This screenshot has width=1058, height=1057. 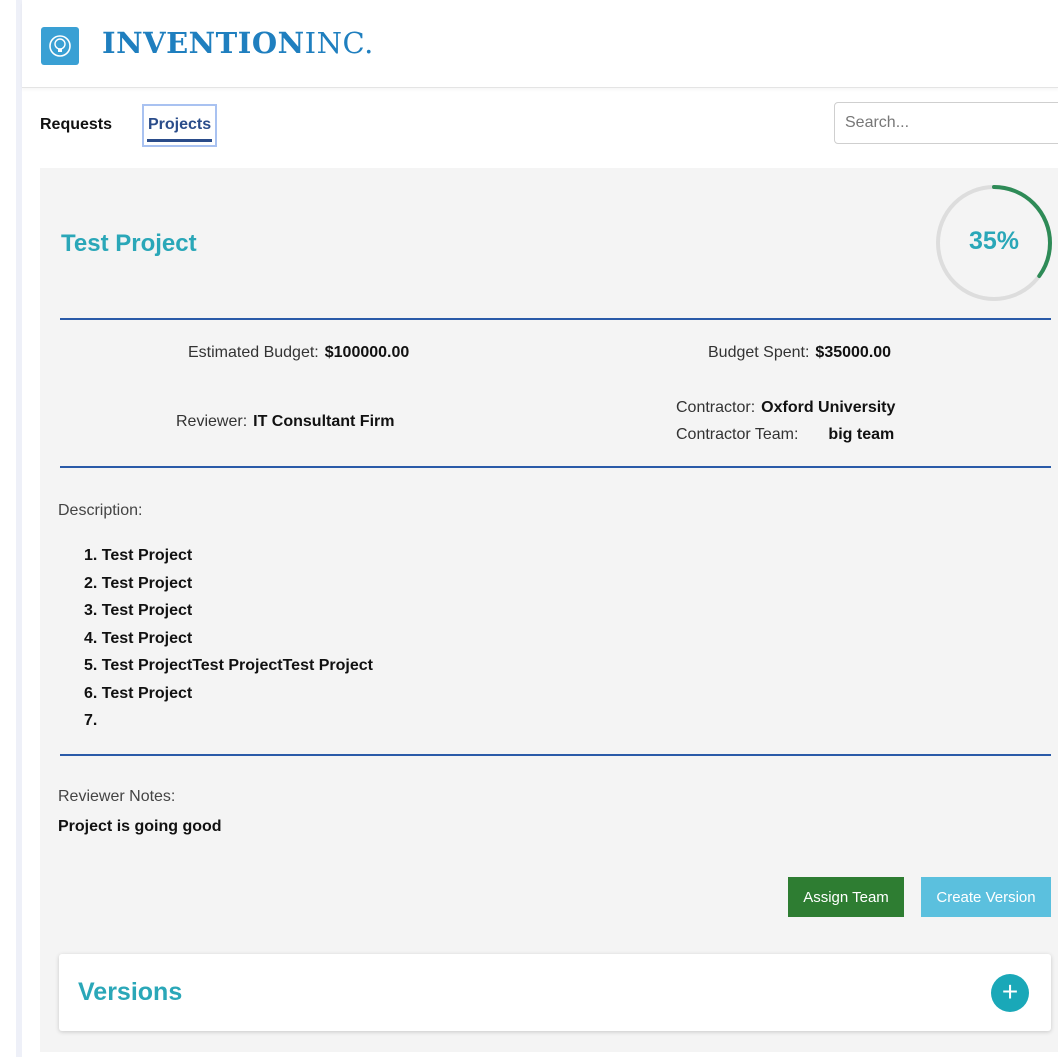 What do you see at coordinates (138, 693) in the screenshot?
I see `list-item: 6. Test Project` at bounding box center [138, 693].